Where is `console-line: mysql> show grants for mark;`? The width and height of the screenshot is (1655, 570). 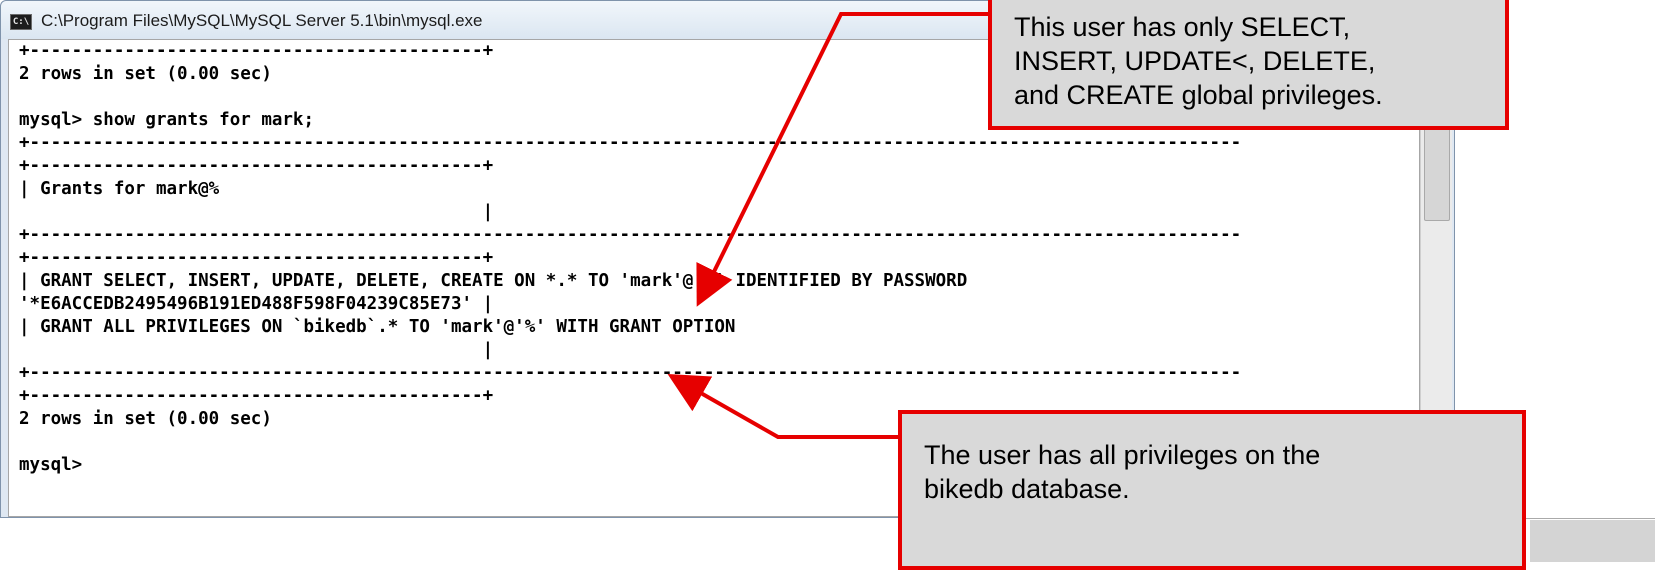
console-line: mysql> show grants for mark; is located at coordinates (167, 120).